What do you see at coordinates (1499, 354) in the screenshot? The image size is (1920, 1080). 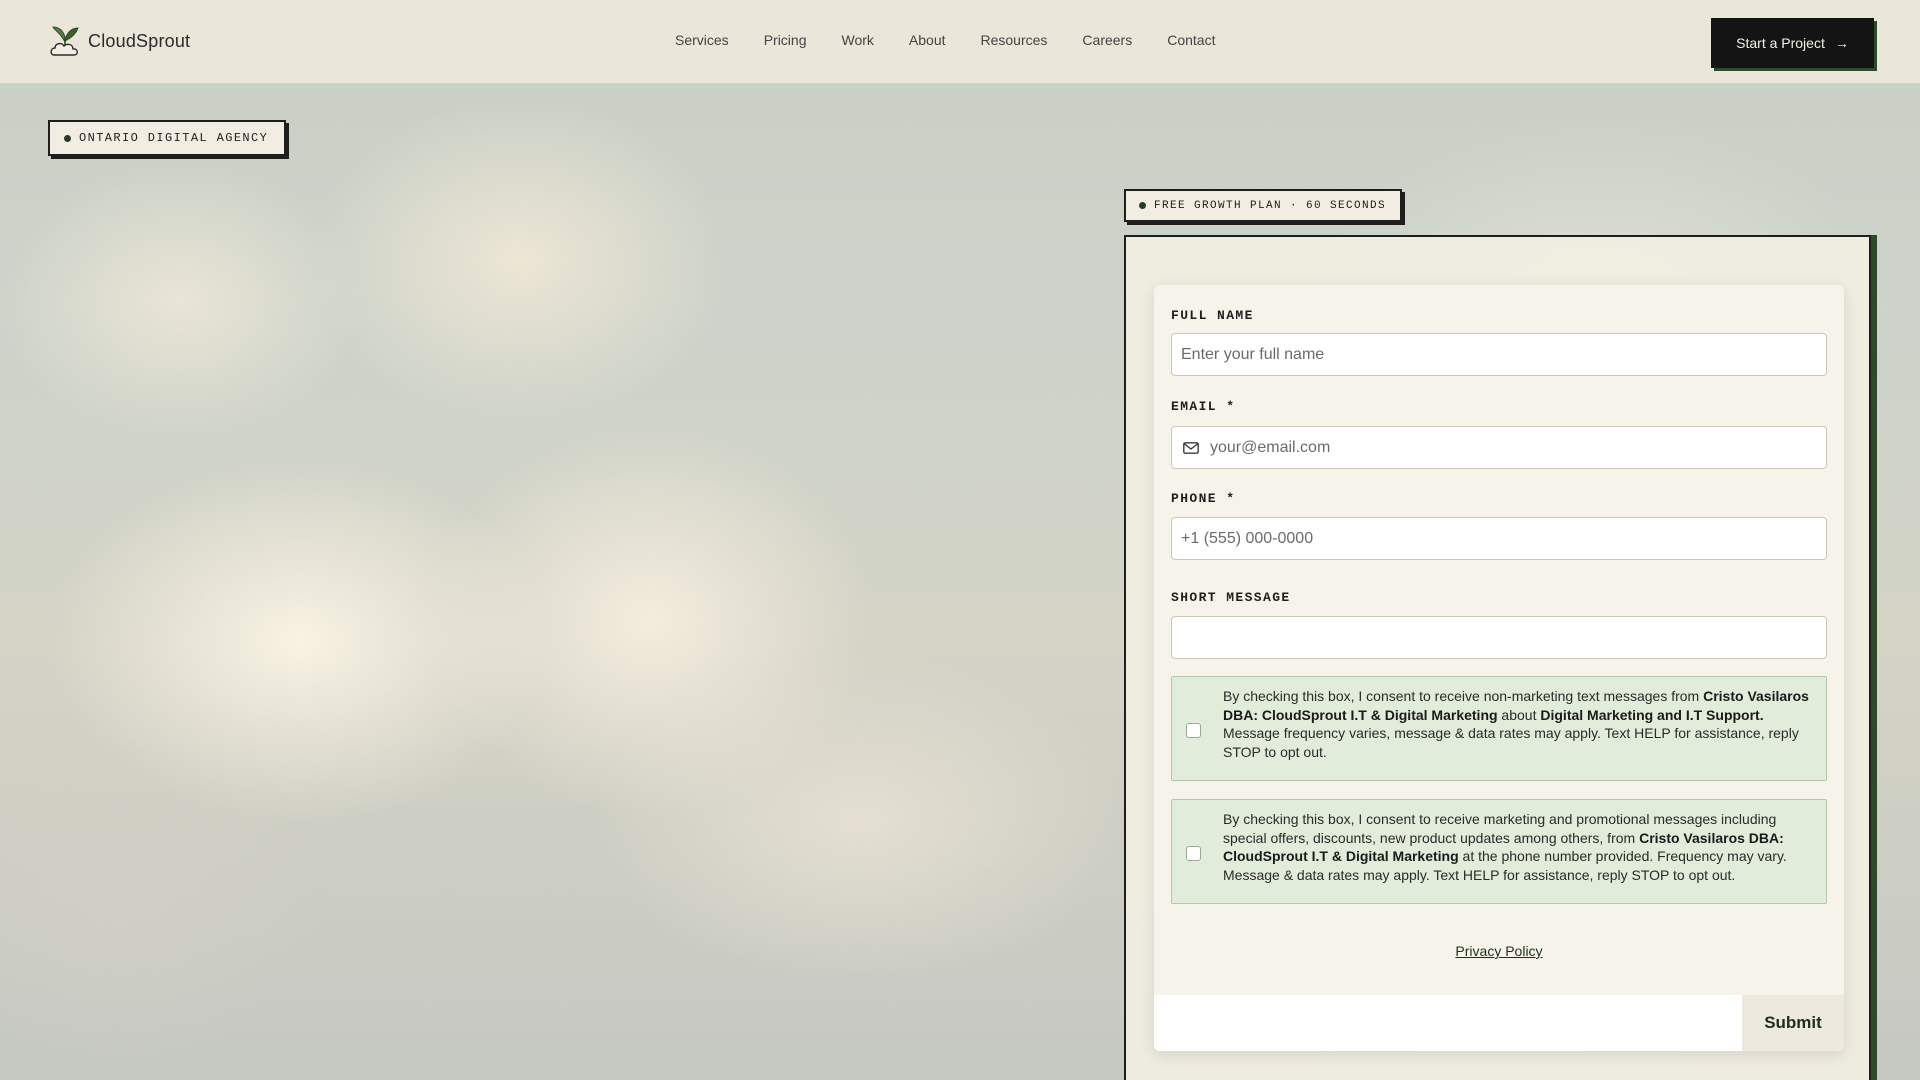 I see `full-name-input: Enter your full name` at bounding box center [1499, 354].